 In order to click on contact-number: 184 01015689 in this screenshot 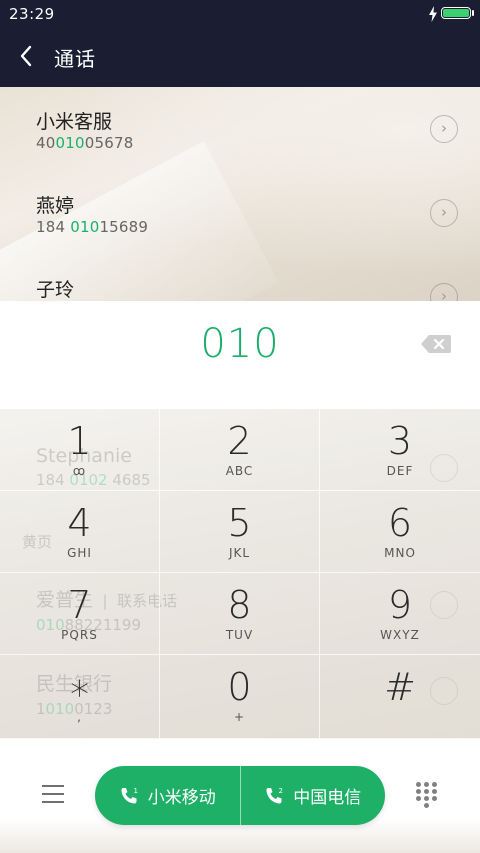, I will do `click(92, 227)`.